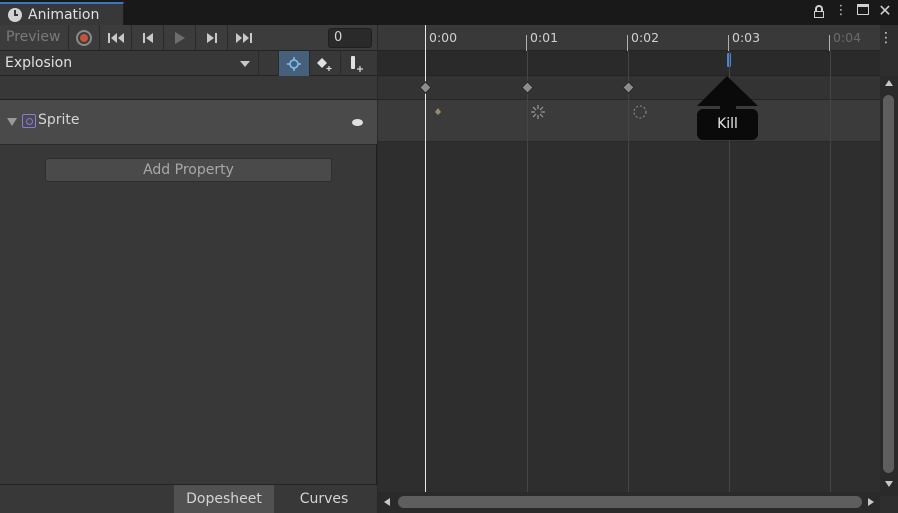 This screenshot has height=513, width=898. Describe the element at coordinates (188, 88) in the screenshot. I see `summary-header-row` at that location.